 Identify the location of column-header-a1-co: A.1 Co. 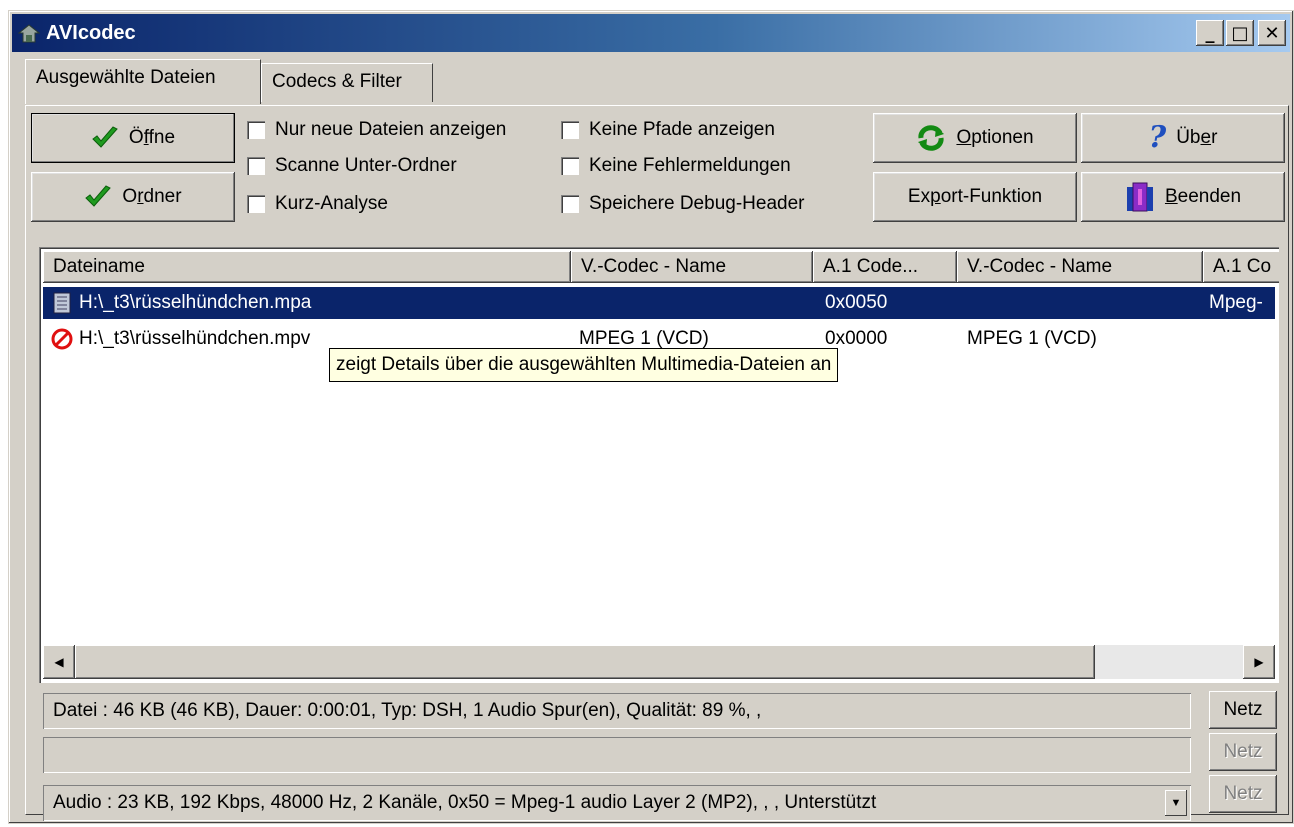
(1241, 267).